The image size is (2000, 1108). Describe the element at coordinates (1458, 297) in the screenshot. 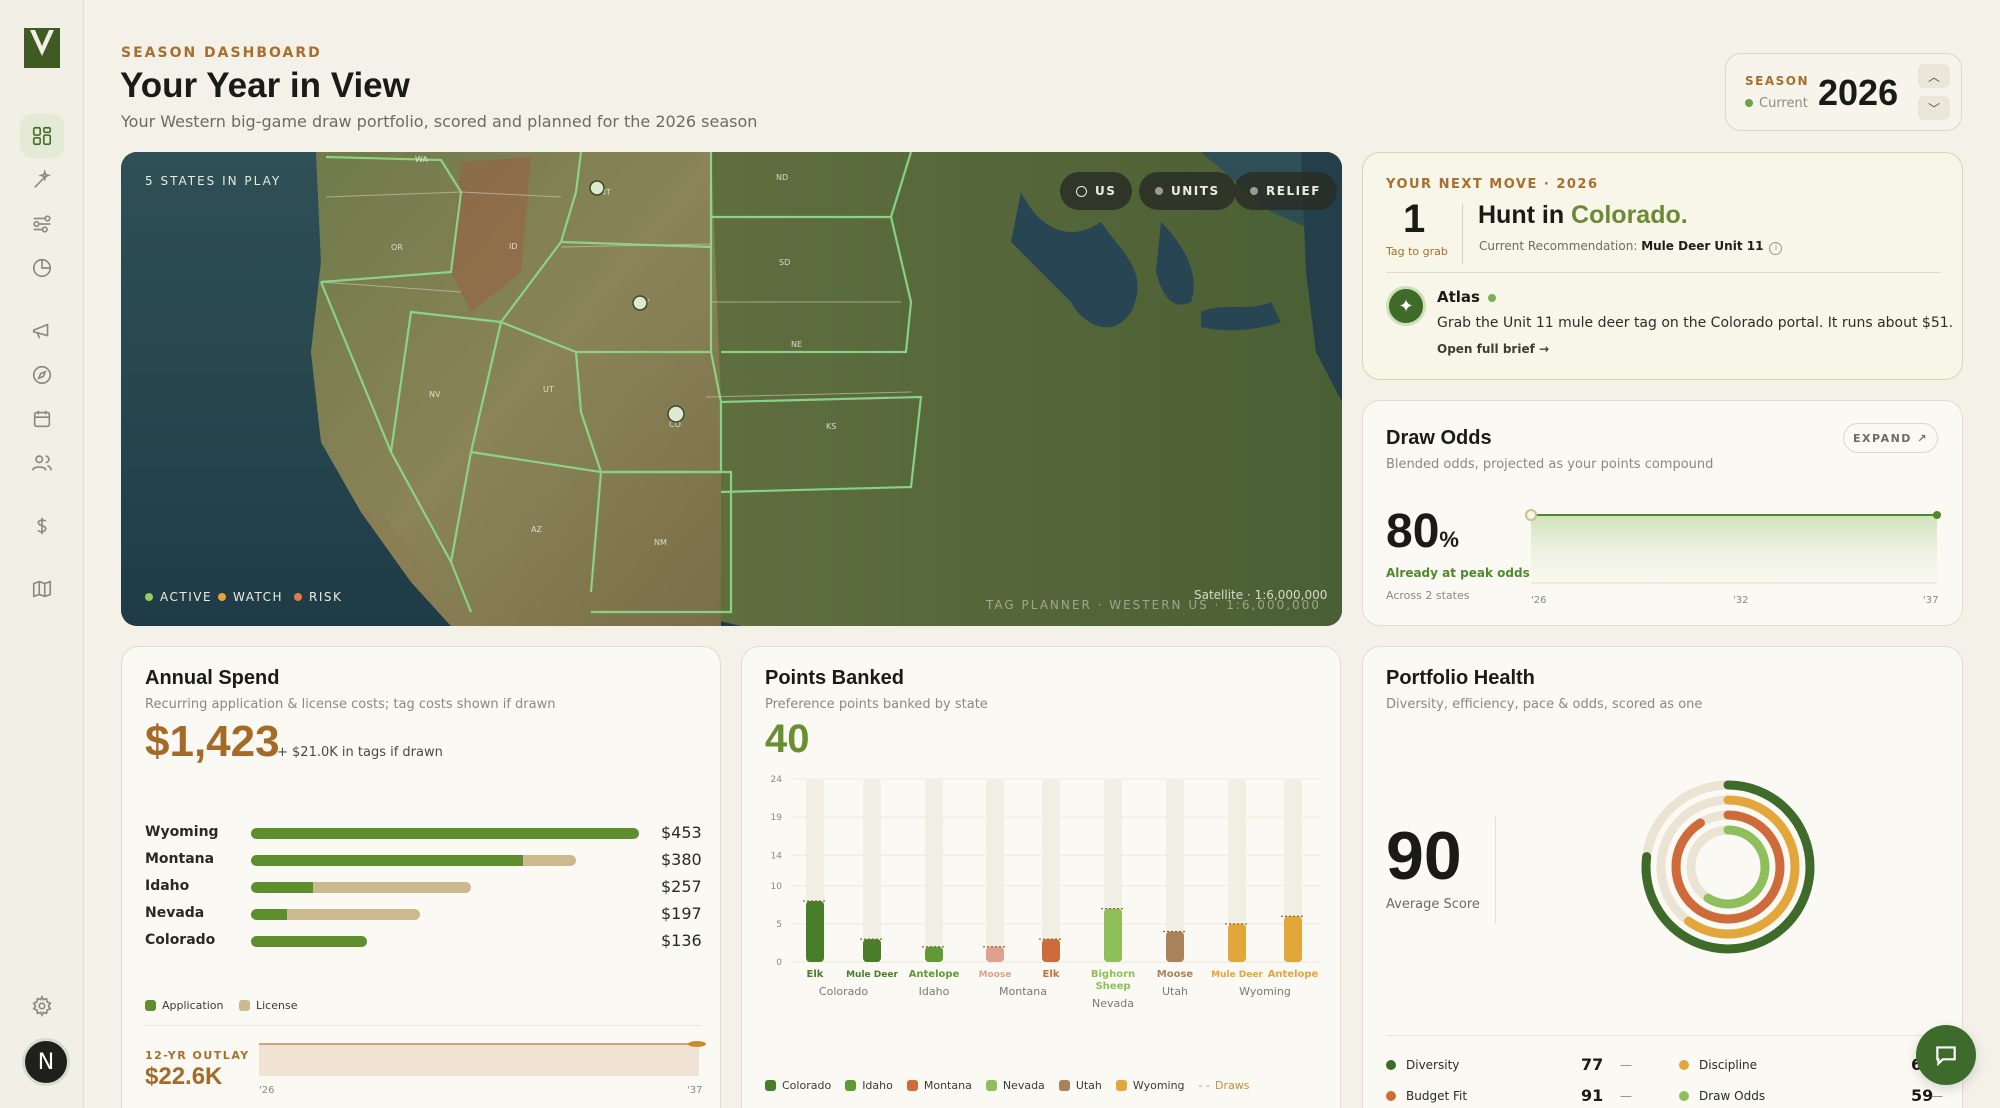

I see `atlas-name-text: Atlas` at that location.